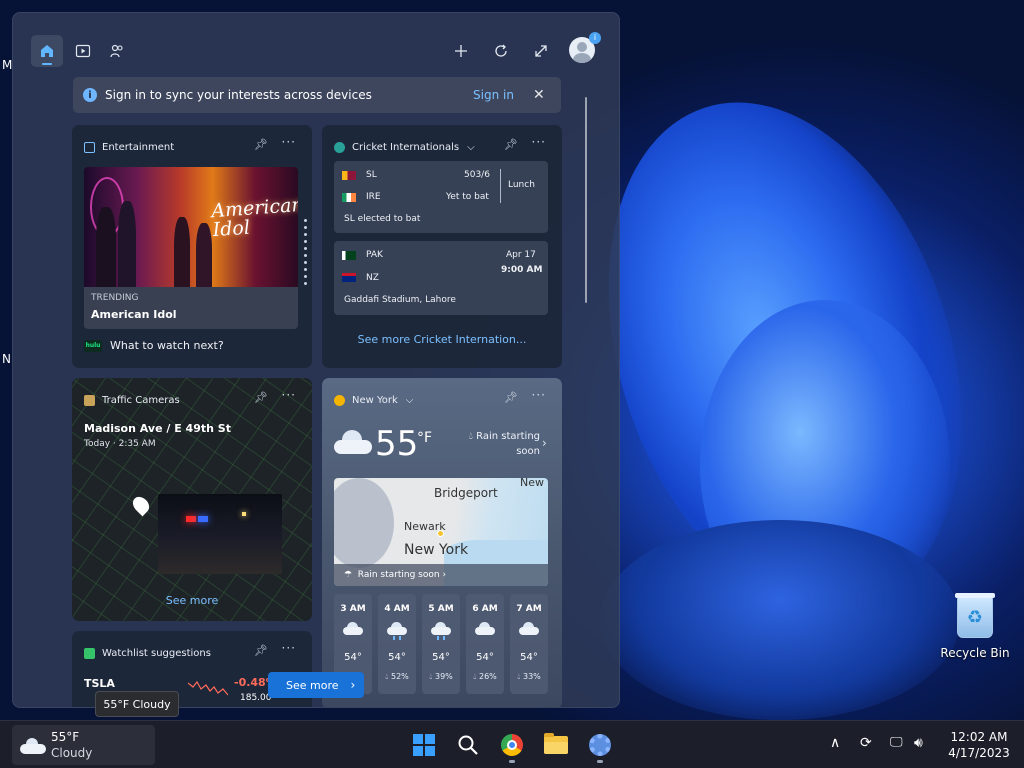 Image resolution: width=1024 pixels, height=768 pixels. What do you see at coordinates (531, 676) in the screenshot?
I see `hour-precip: 33%` at bounding box center [531, 676].